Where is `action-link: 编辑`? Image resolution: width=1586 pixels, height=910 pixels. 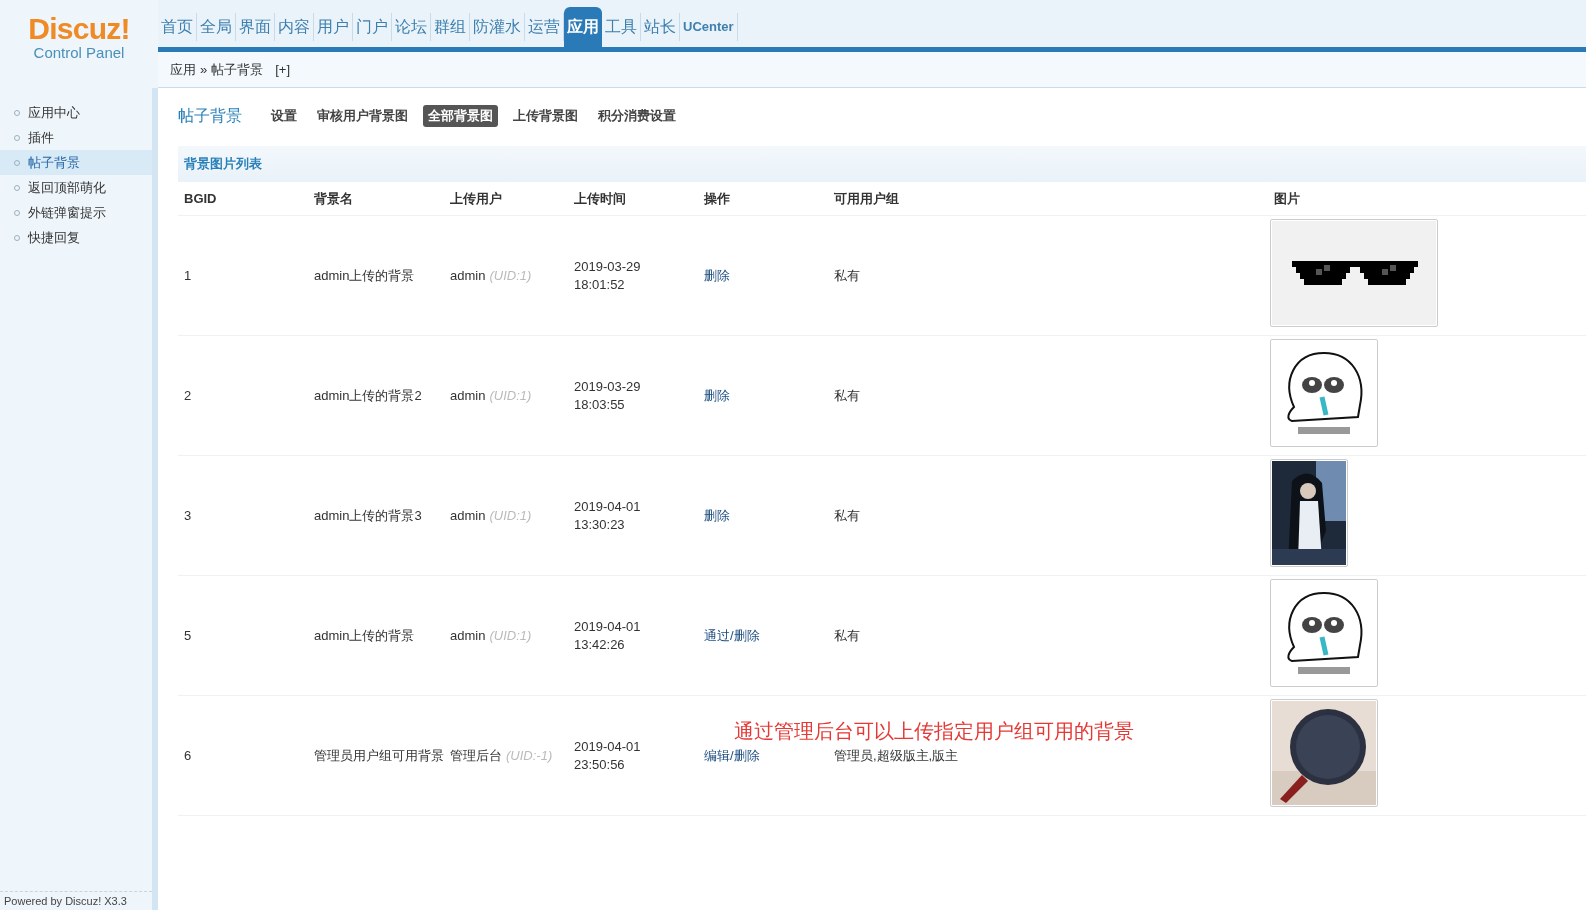
action-link: 编辑 is located at coordinates (717, 755).